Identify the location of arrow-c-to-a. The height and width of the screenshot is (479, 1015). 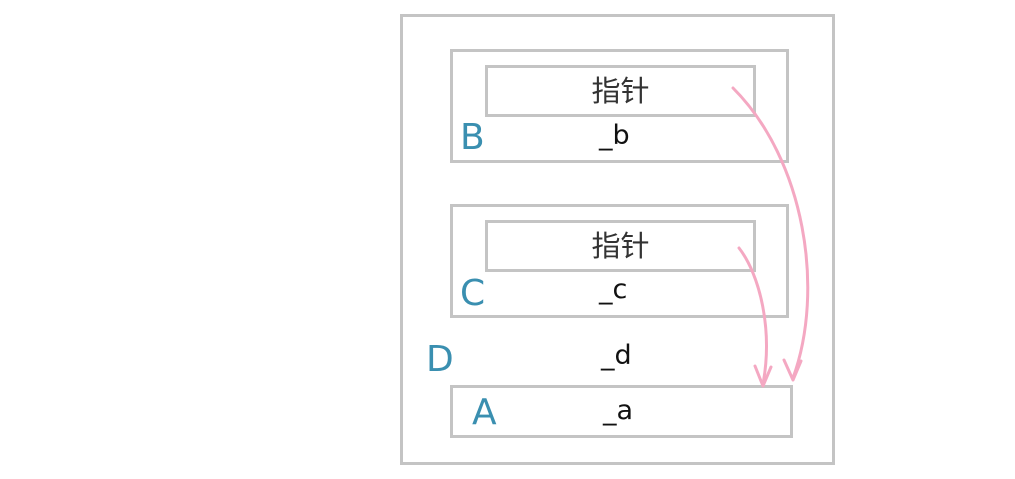
(752, 316).